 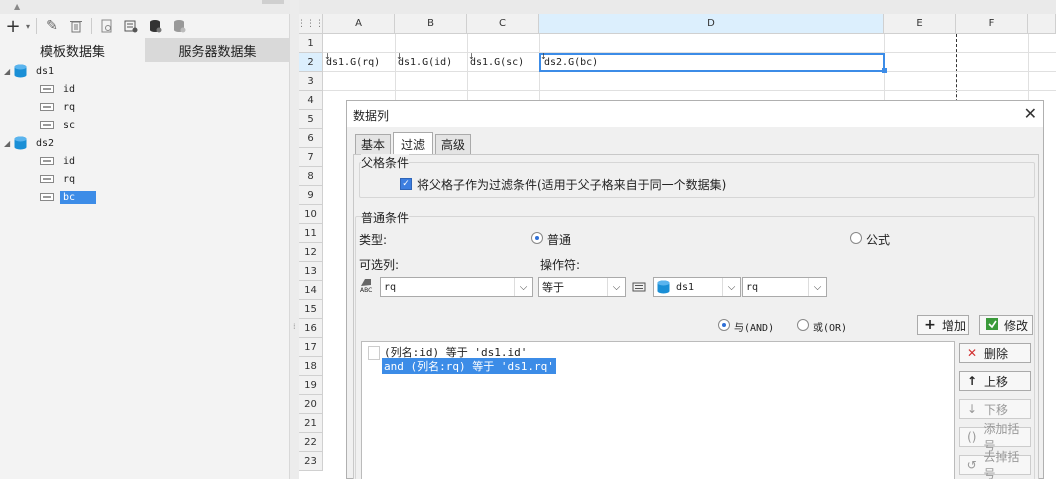 What do you see at coordinates (711, 24) in the screenshot?
I see `column-header-selected: D` at bounding box center [711, 24].